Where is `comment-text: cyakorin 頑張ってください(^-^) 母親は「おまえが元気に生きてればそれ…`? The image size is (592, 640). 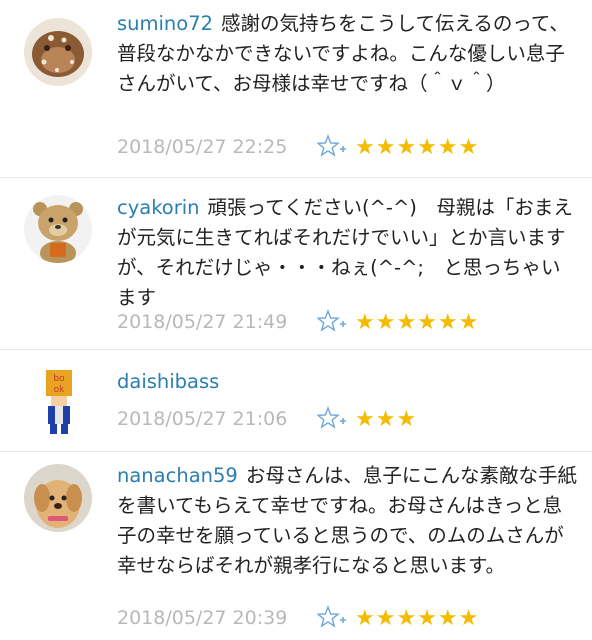 comment-text: cyakorin 頑張ってください(^-^) 母親は「おまえが元気に生きてればそれ… is located at coordinates (347, 253).